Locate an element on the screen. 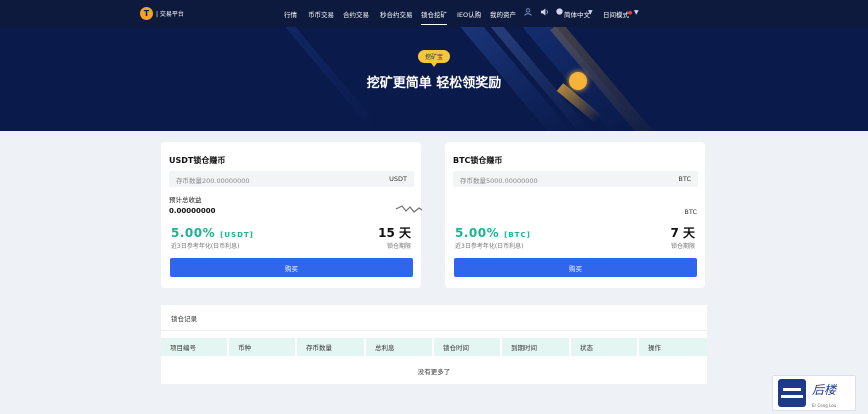  col-status: 状态 is located at coordinates (604, 347).